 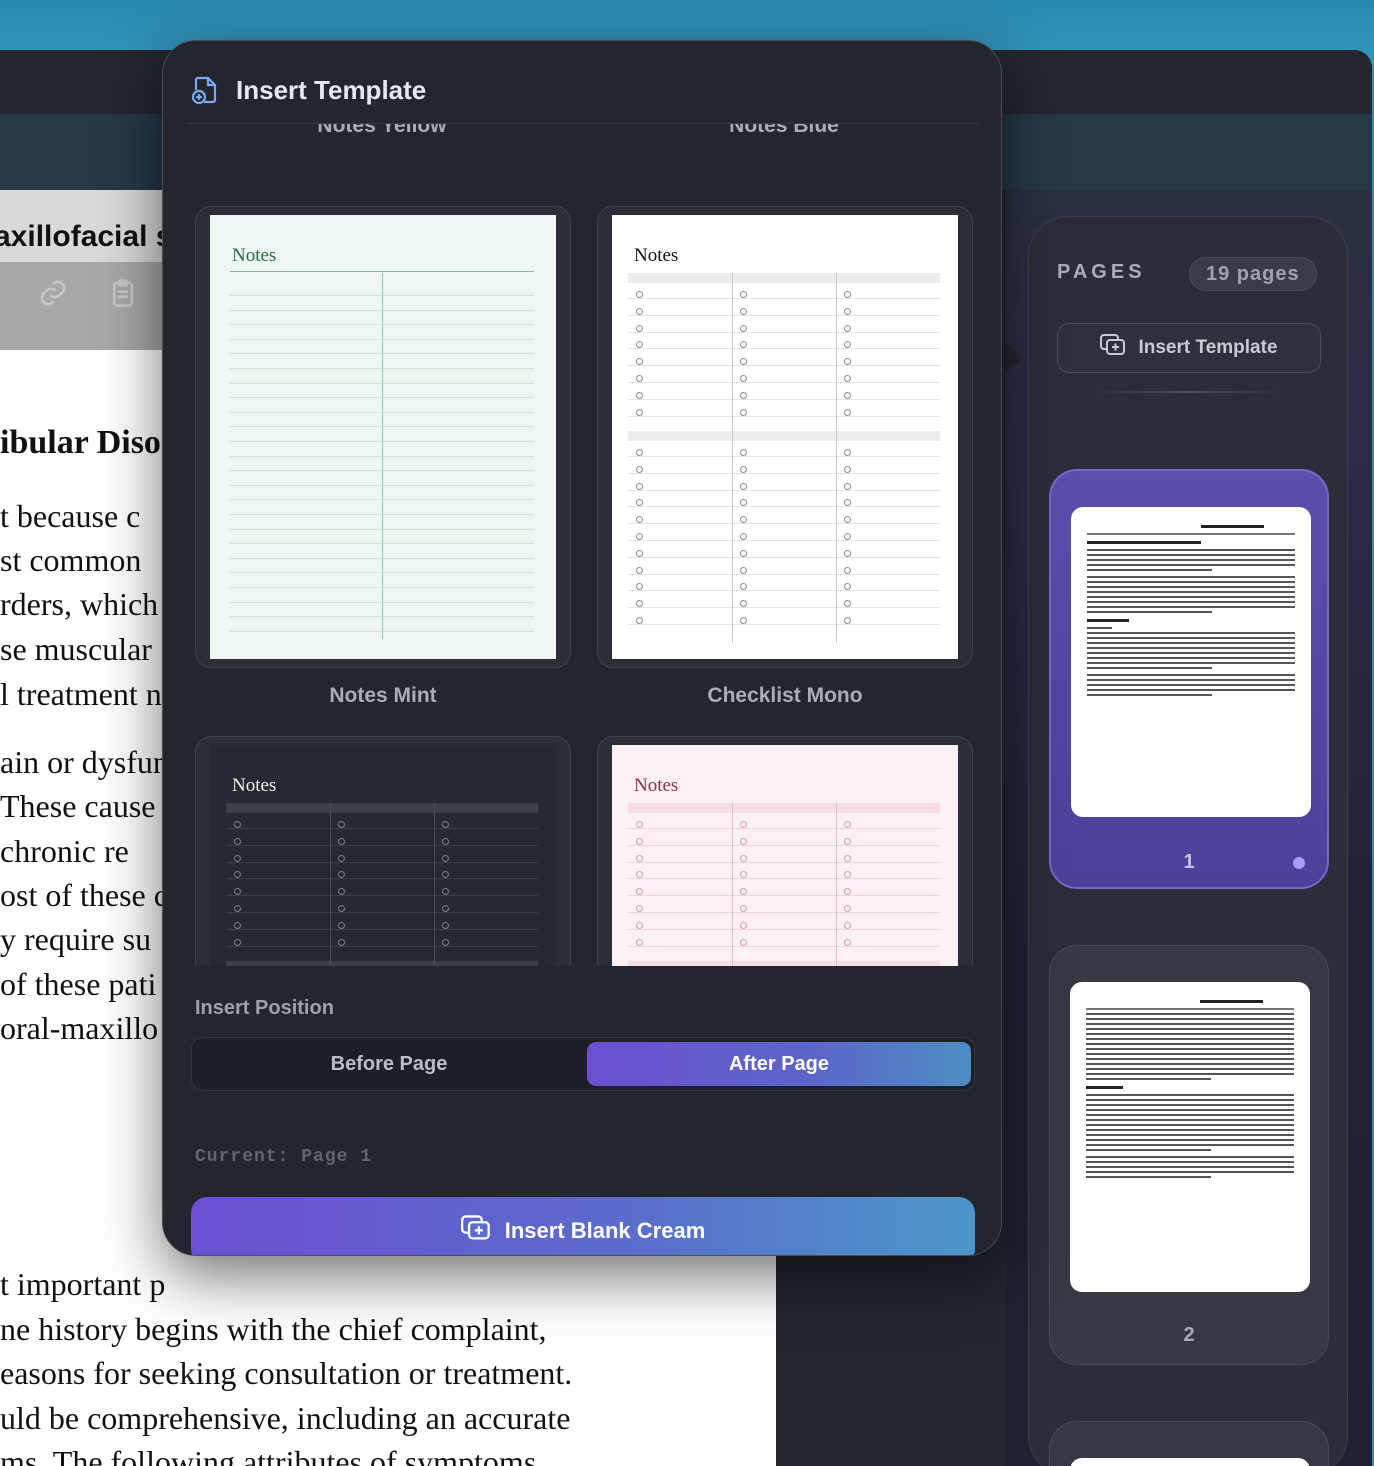 I want to click on page-number: 2, so click(x=1189, y=1335).